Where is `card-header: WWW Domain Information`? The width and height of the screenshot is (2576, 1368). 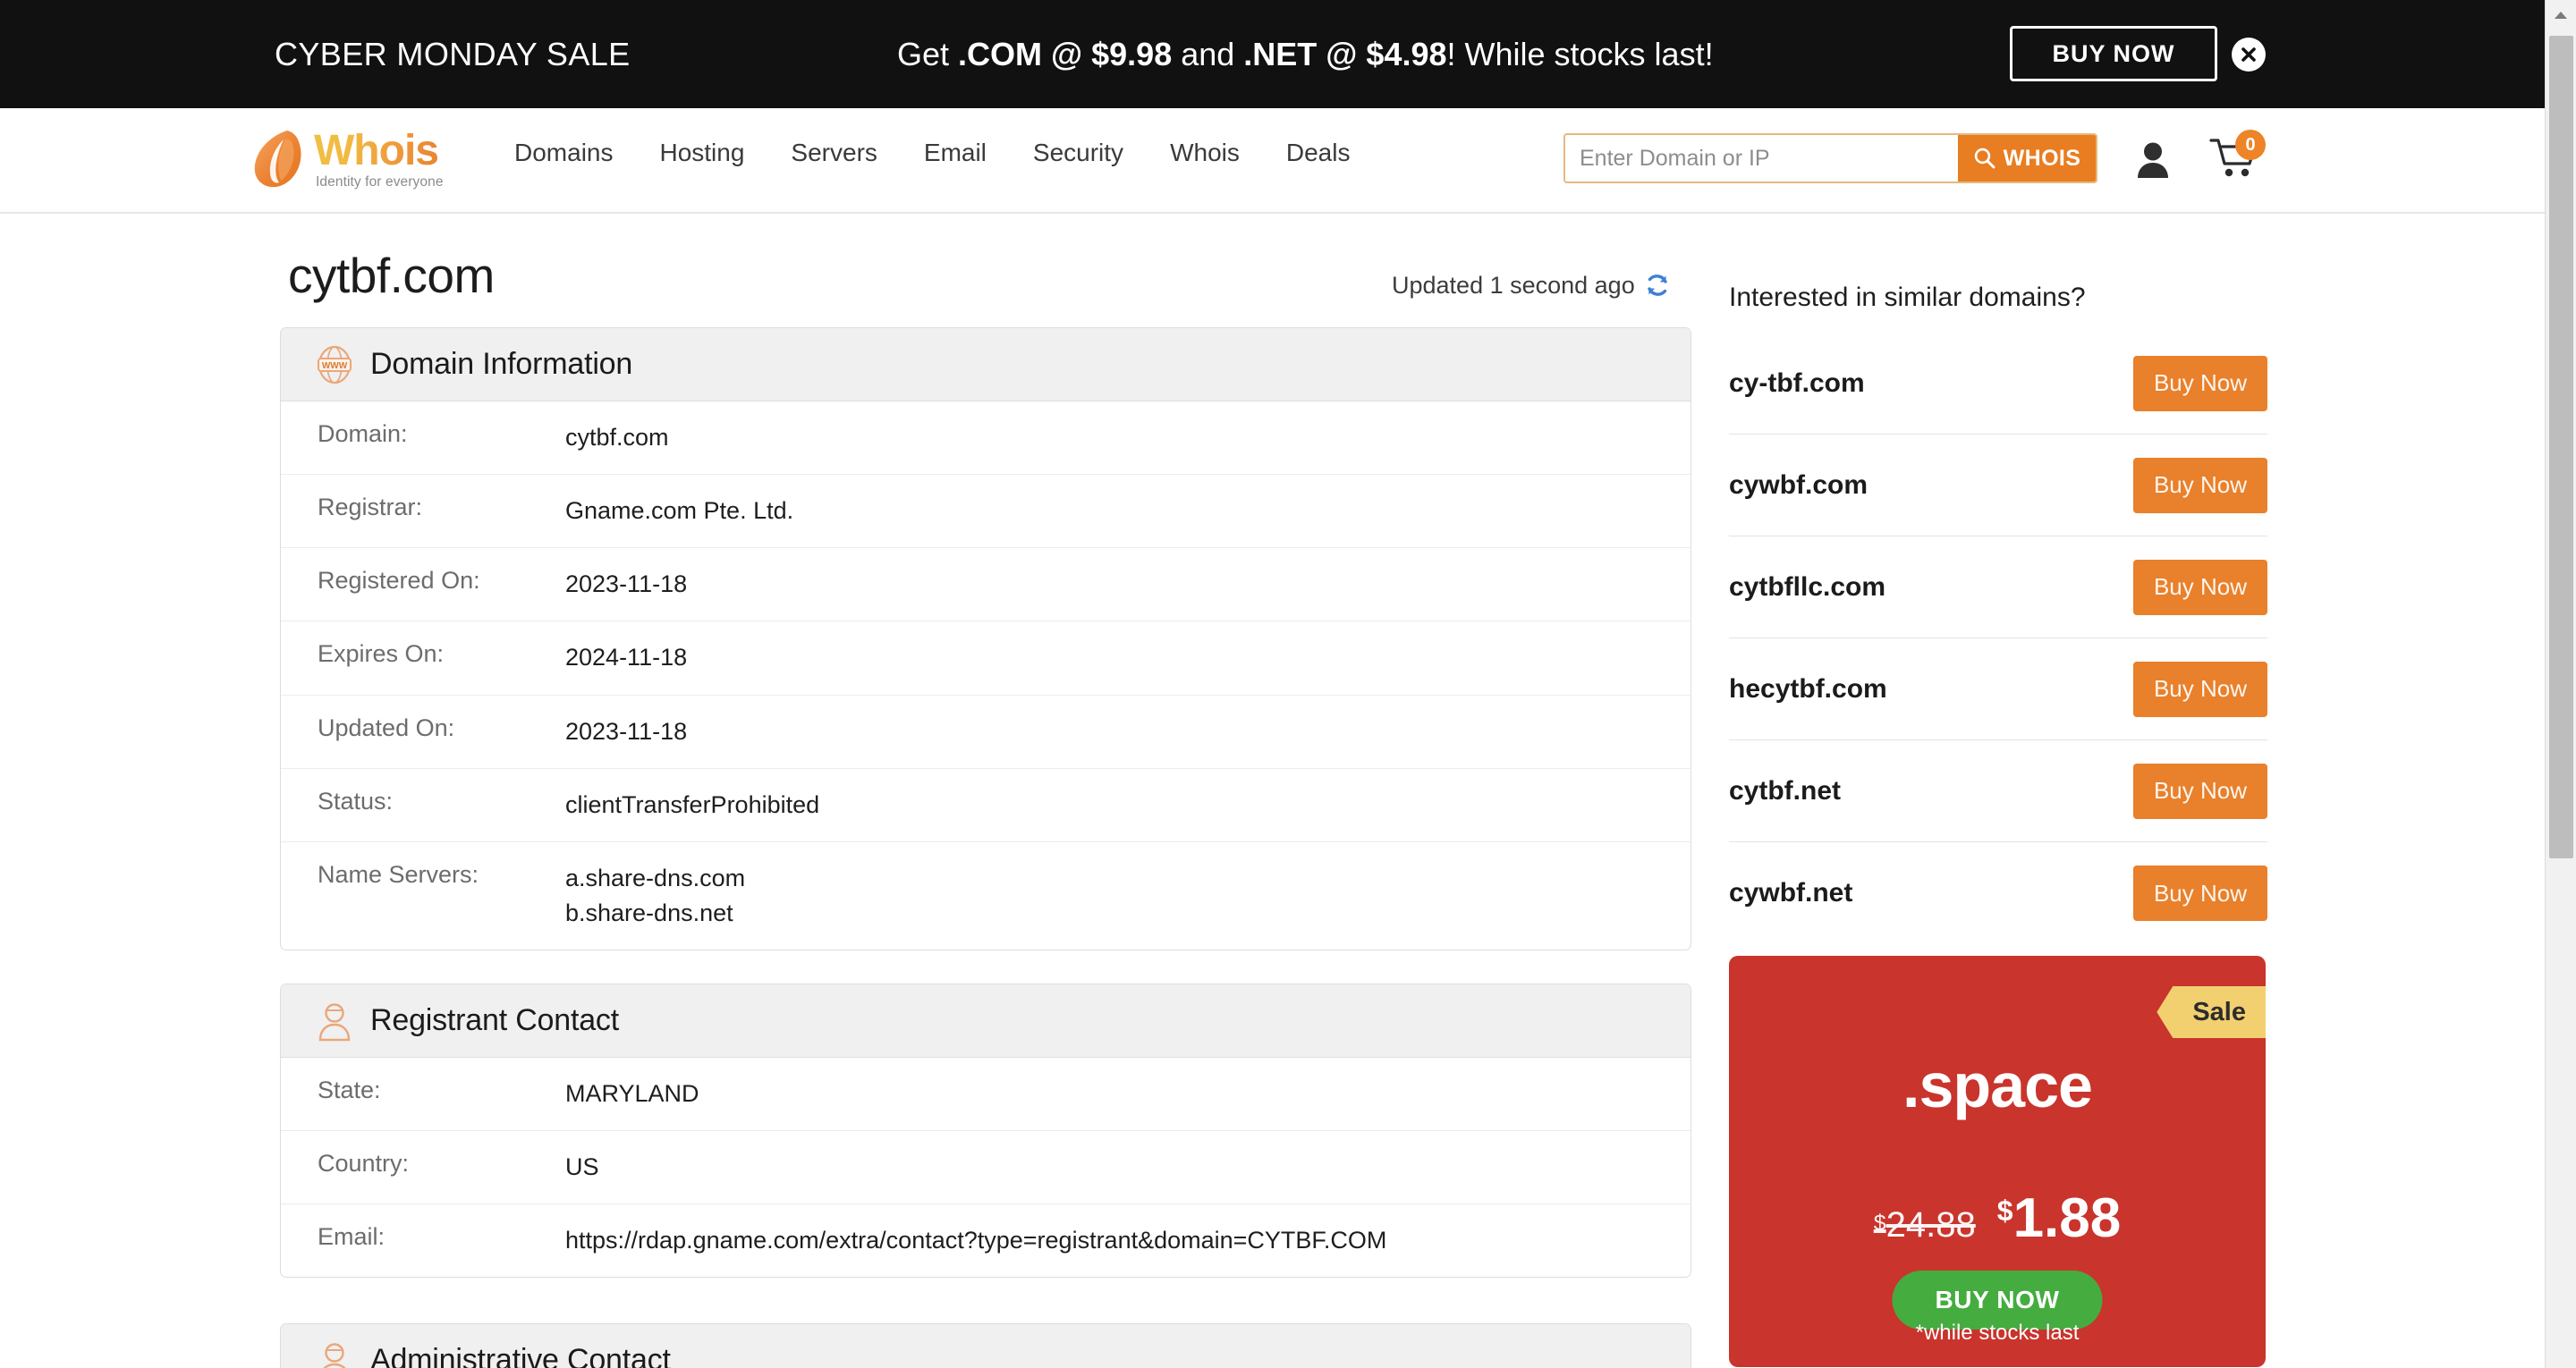 card-header: WWW Domain Information is located at coordinates (985, 364).